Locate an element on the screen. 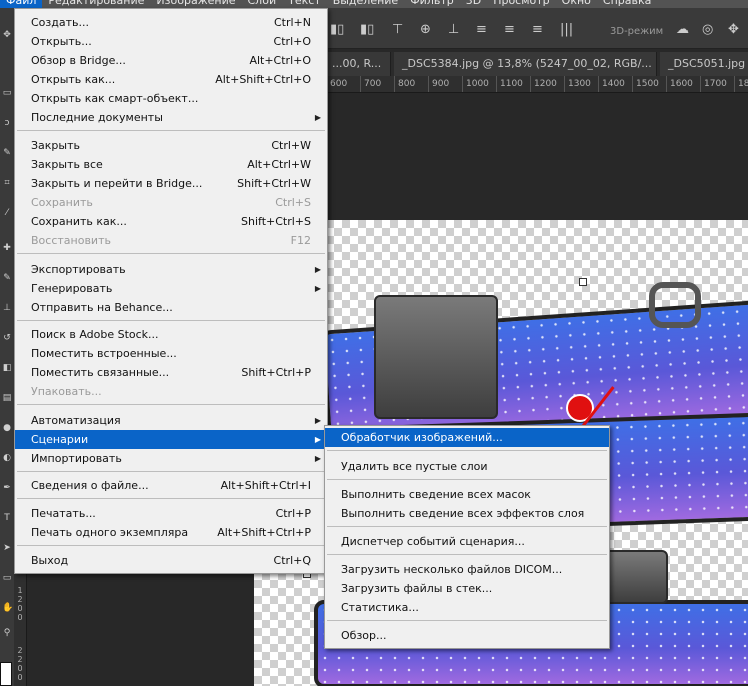  pen-tool-icon: ✒ is located at coordinates (7, 488).